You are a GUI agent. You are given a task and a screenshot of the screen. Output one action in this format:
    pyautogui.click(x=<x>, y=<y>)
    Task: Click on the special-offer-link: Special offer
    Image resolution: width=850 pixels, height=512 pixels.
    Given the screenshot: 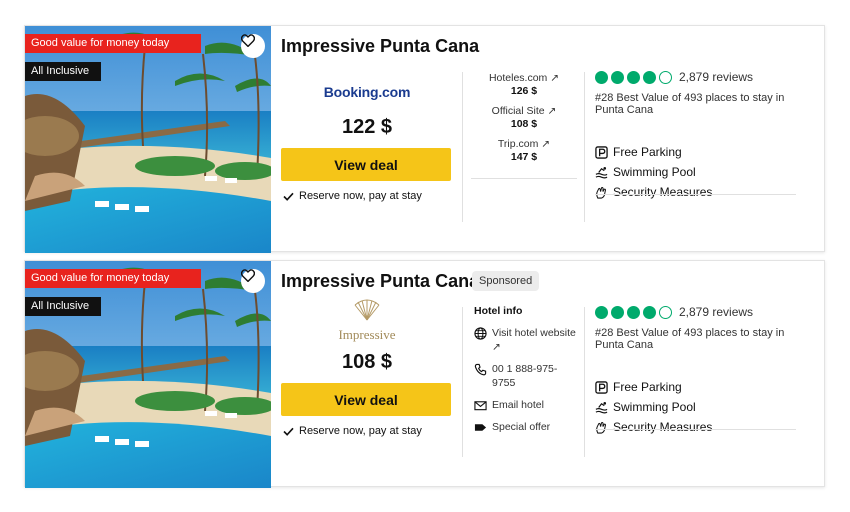 What is the action you would take?
    pyautogui.click(x=527, y=427)
    